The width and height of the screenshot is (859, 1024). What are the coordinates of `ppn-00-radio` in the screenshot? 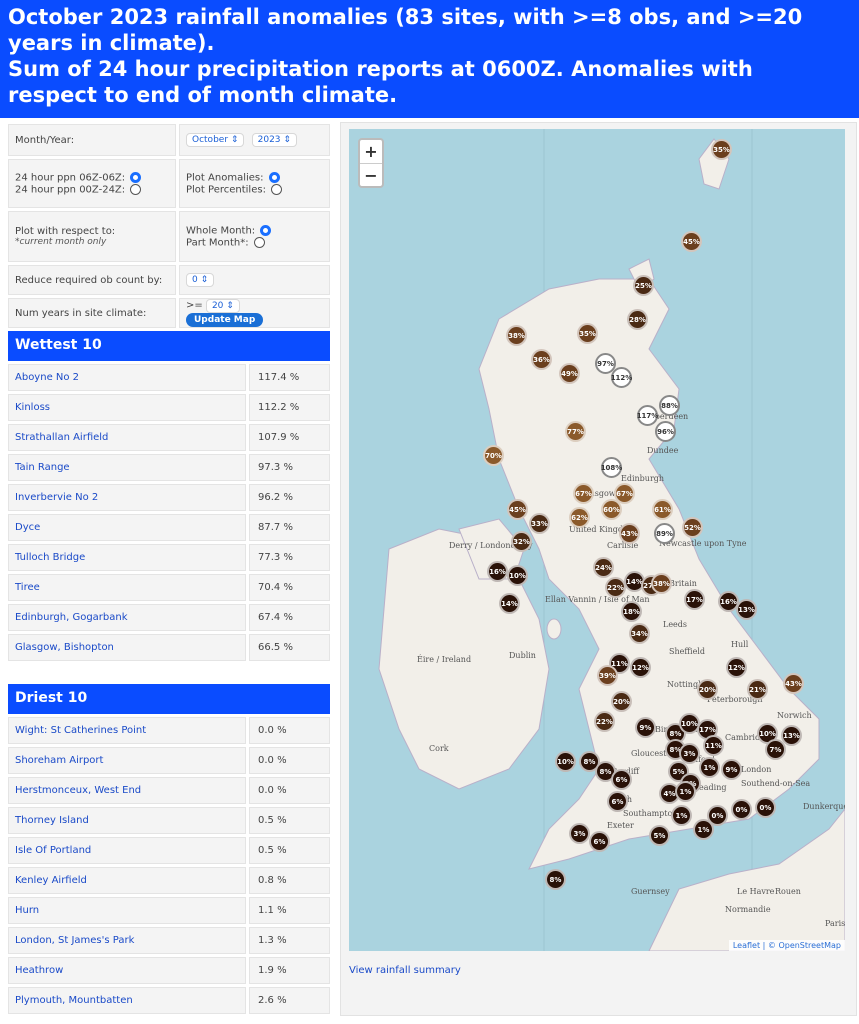 It's located at (136, 189).